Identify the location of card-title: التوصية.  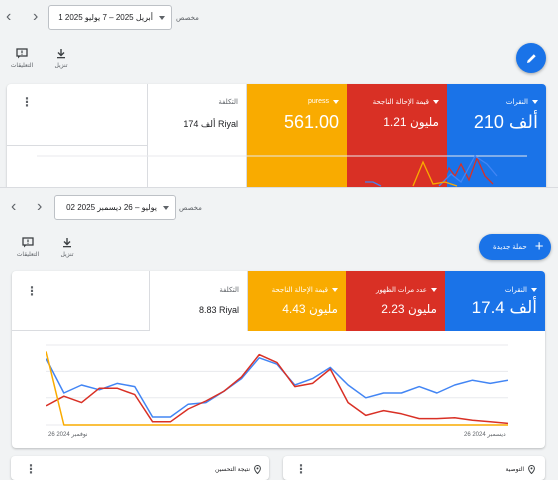
(514, 470).